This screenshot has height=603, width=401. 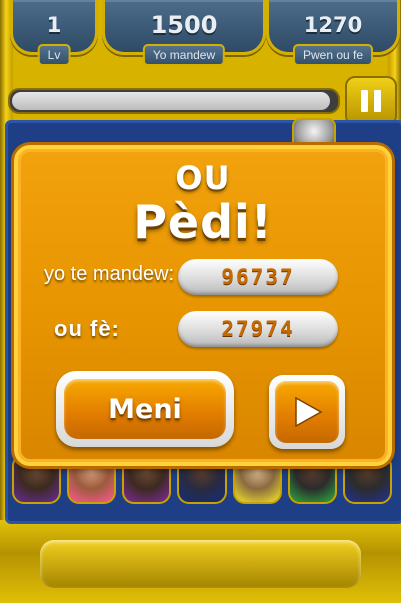 I want to click on score-display: 1270 Pwen ou fe, so click(x=333, y=33).